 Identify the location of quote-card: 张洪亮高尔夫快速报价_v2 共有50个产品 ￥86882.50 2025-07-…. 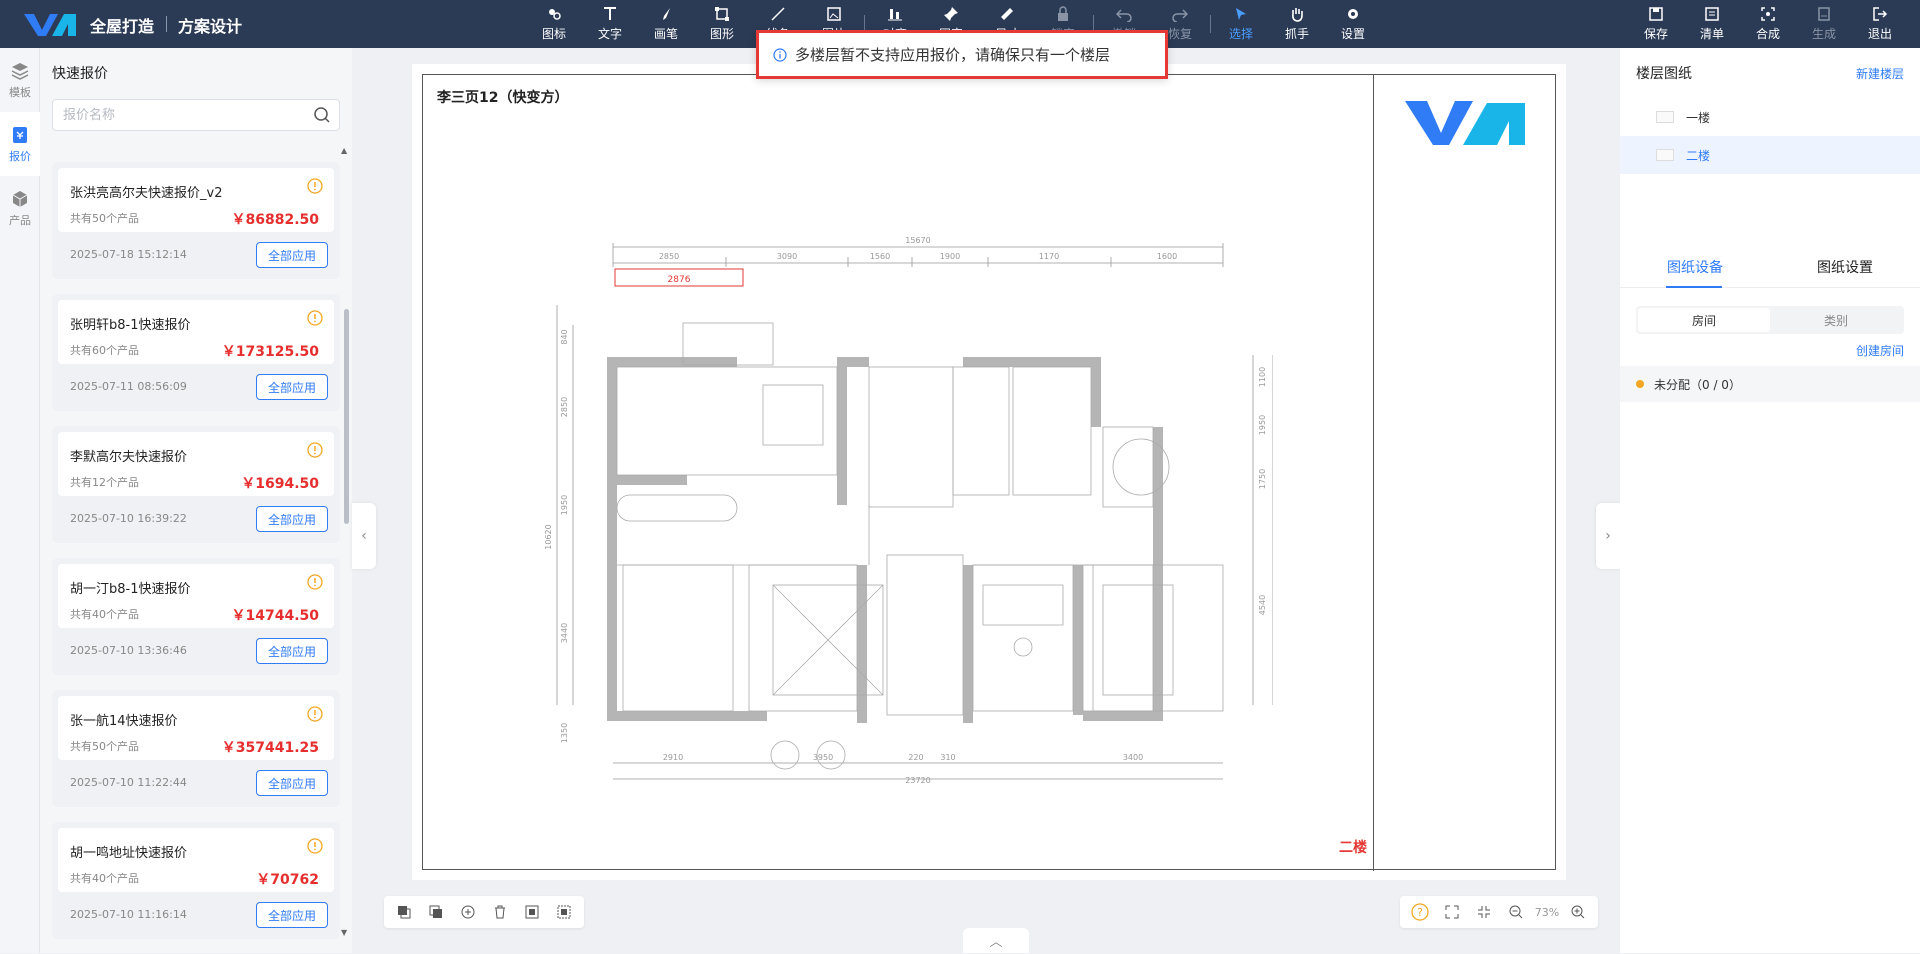
(196, 220).